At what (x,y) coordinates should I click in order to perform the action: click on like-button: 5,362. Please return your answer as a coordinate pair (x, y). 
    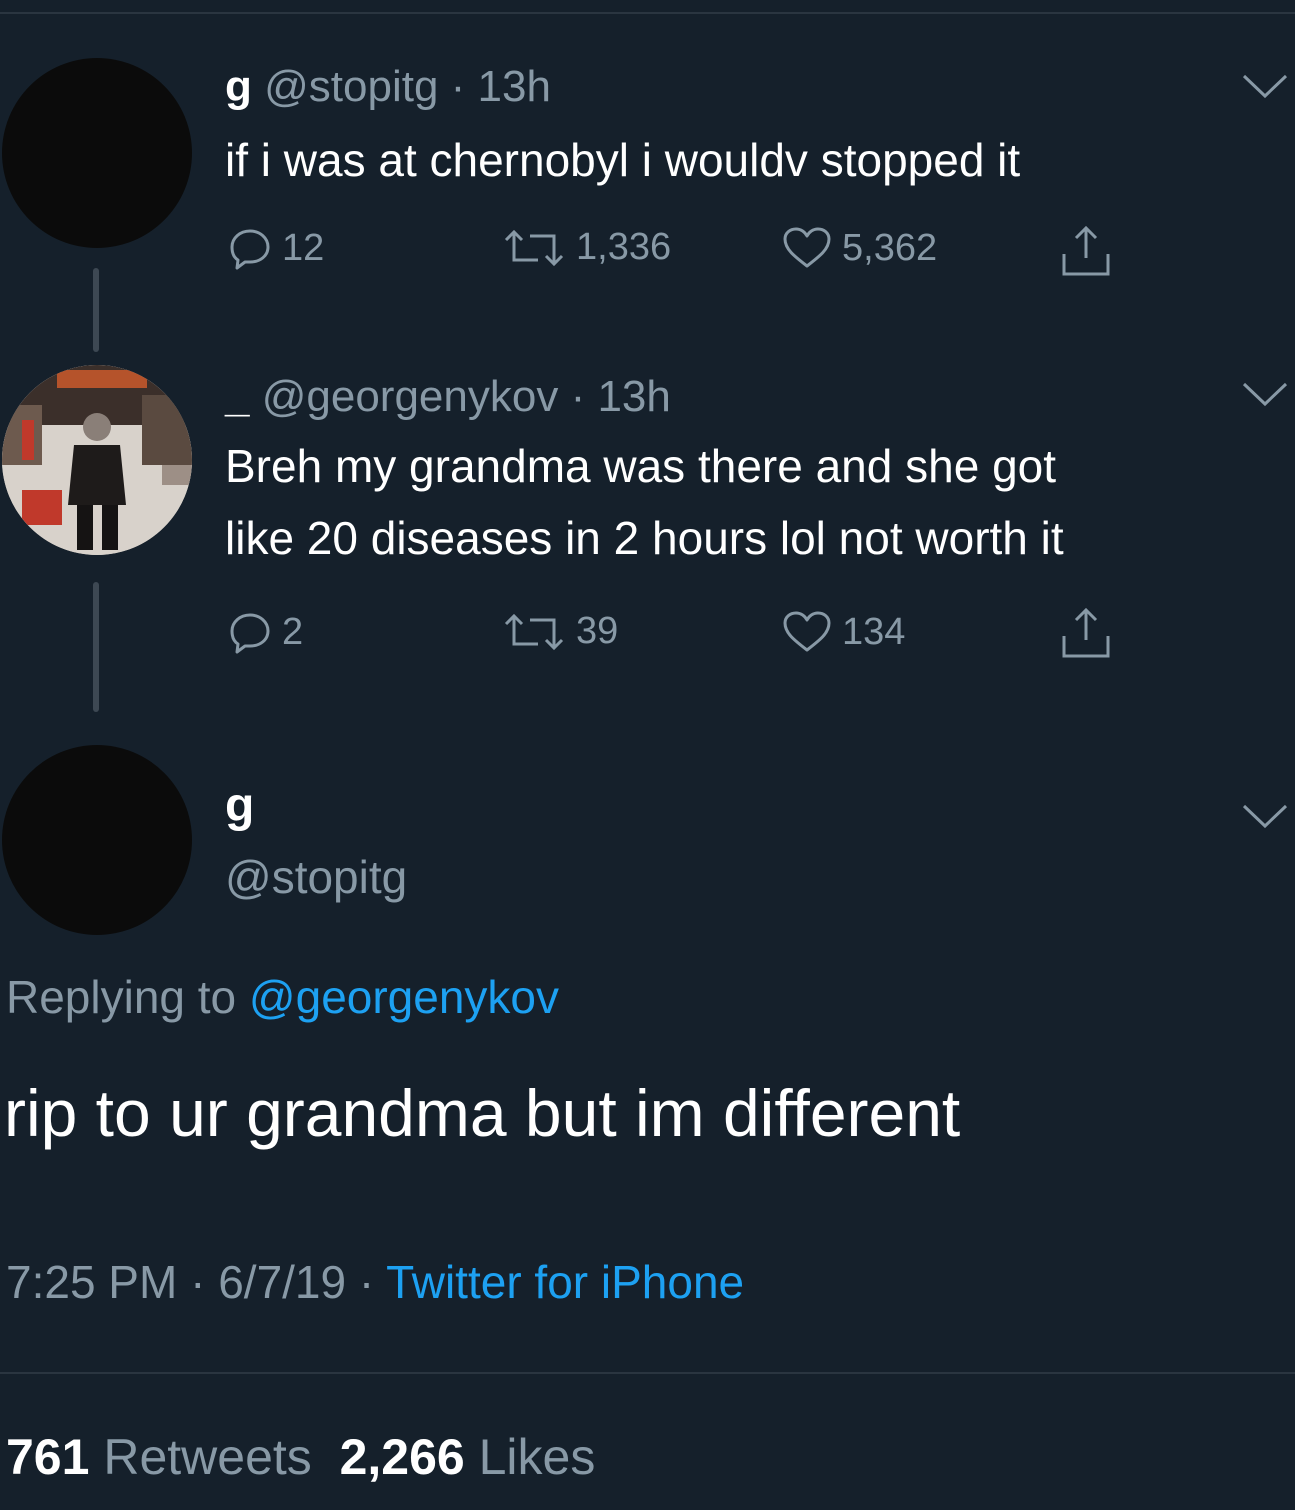
    Looking at the image, I should click on (859, 248).